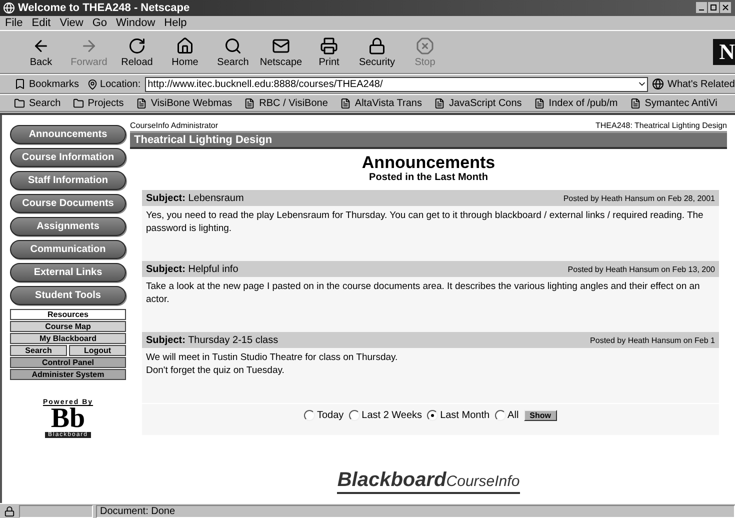 The height and width of the screenshot is (518, 735). I want to click on date-filter-radio: Today, so click(324, 415).